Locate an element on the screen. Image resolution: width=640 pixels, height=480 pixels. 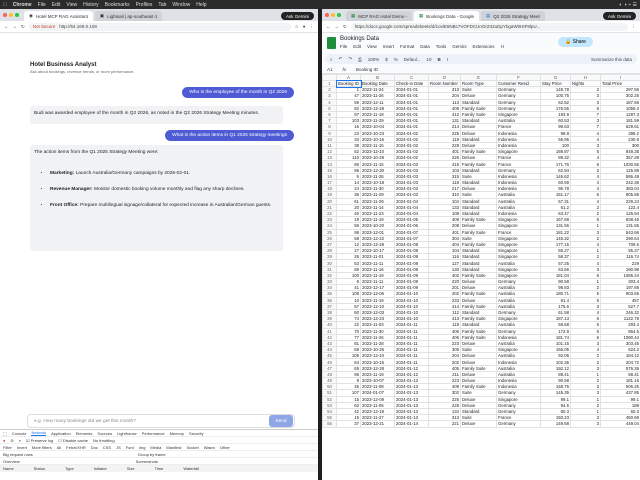
cell: Deluxe is located at coordinates (478, 424).